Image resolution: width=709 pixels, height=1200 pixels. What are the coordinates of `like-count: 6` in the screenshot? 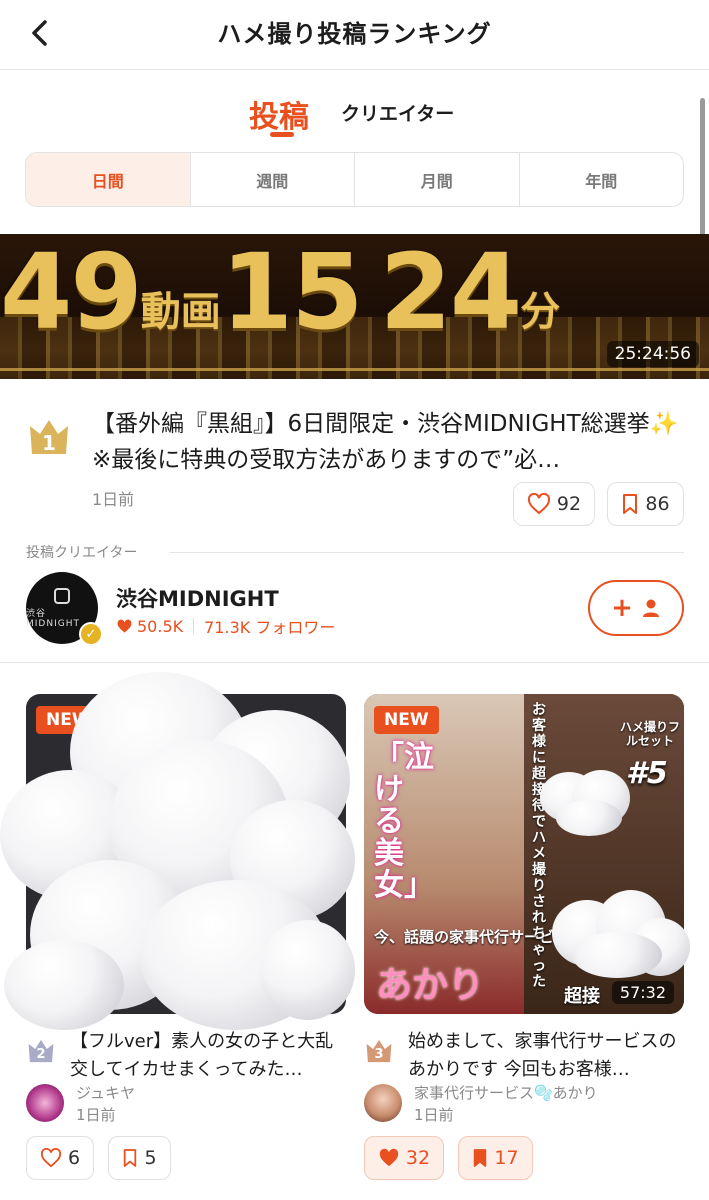 It's located at (74, 1158).